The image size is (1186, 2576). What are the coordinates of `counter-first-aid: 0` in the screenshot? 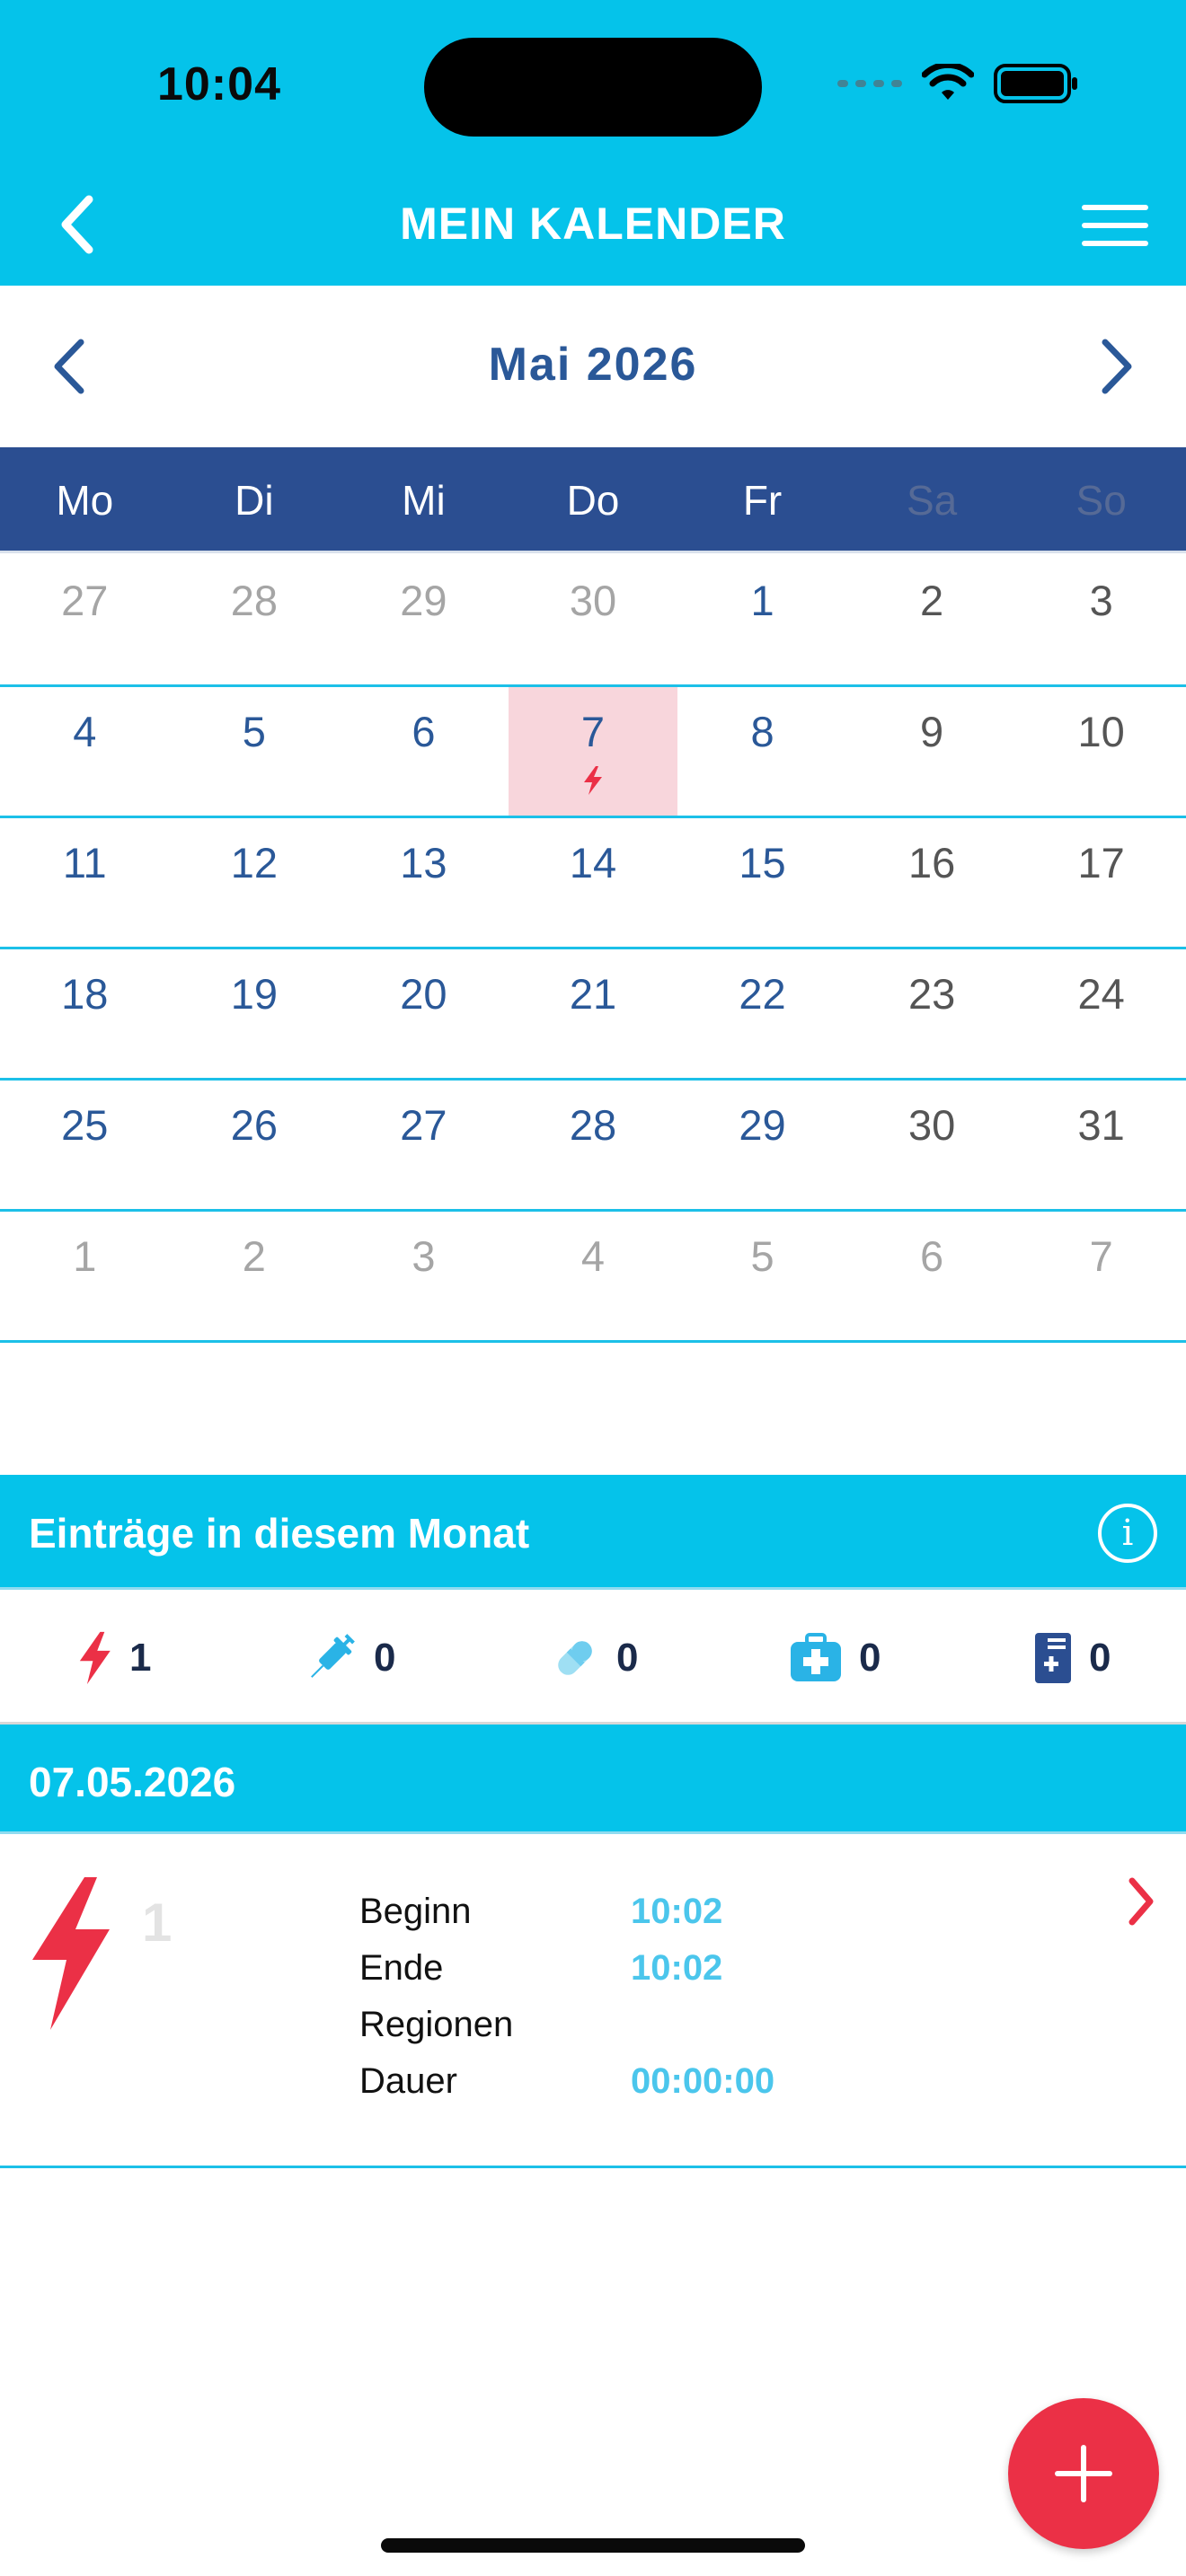 It's located at (835, 1658).